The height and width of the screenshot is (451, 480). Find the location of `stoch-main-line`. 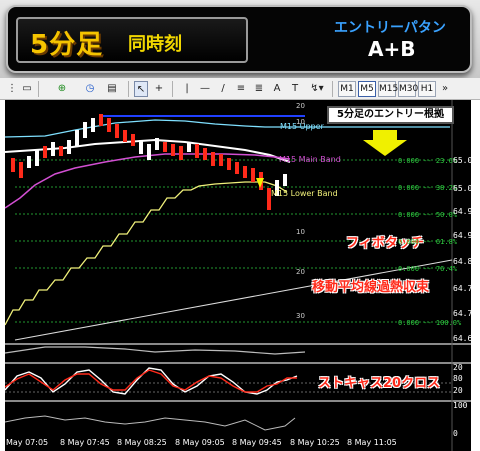

stoch-main-line is located at coordinates (151, 381).